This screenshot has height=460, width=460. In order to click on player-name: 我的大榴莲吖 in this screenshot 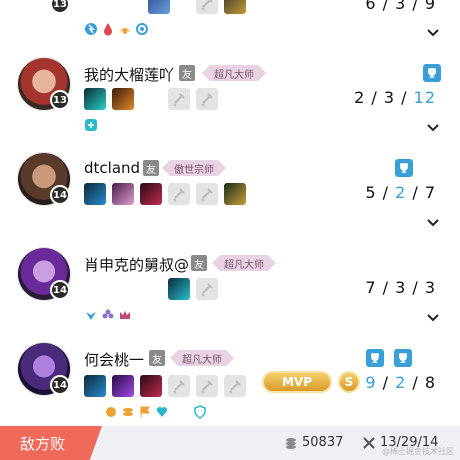, I will do `click(129, 75)`.